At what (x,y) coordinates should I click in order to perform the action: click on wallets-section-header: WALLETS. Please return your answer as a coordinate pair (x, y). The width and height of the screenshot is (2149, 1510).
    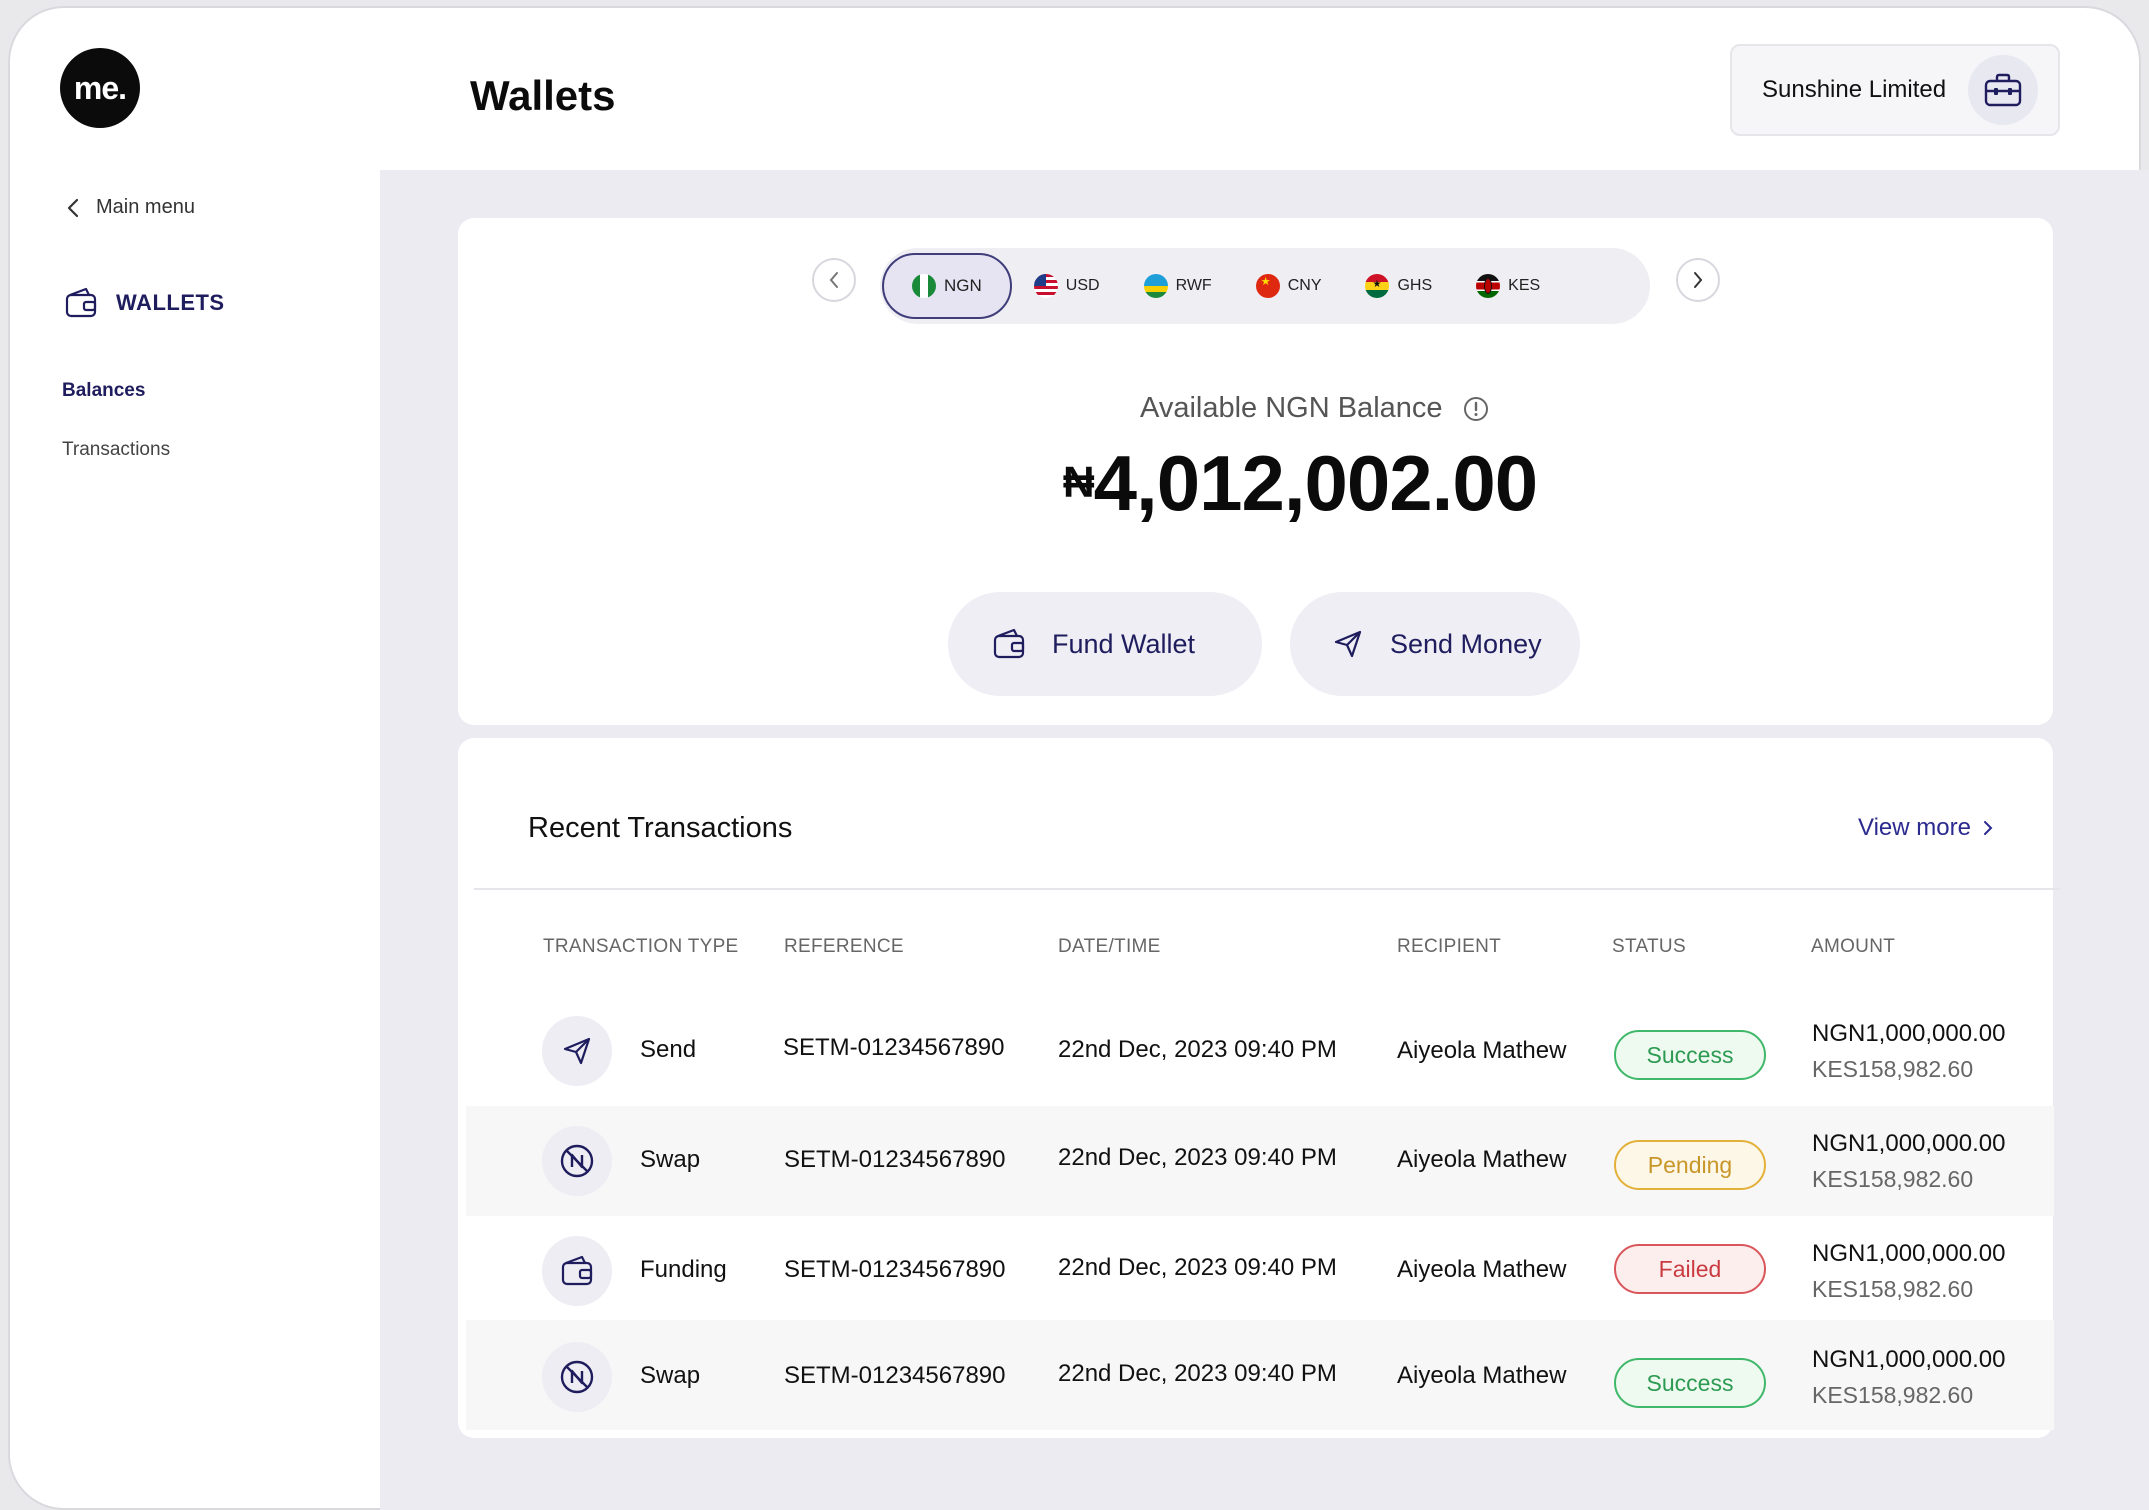
    Looking at the image, I should click on (144, 303).